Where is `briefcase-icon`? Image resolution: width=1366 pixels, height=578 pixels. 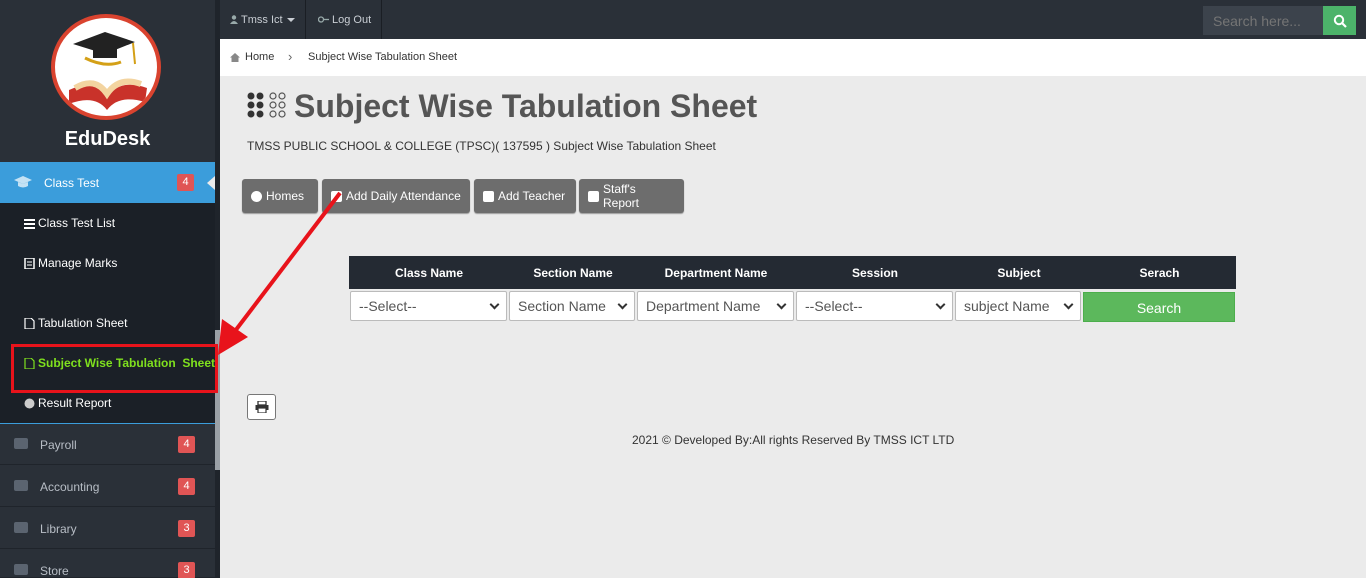
briefcase-icon is located at coordinates (21, 485).